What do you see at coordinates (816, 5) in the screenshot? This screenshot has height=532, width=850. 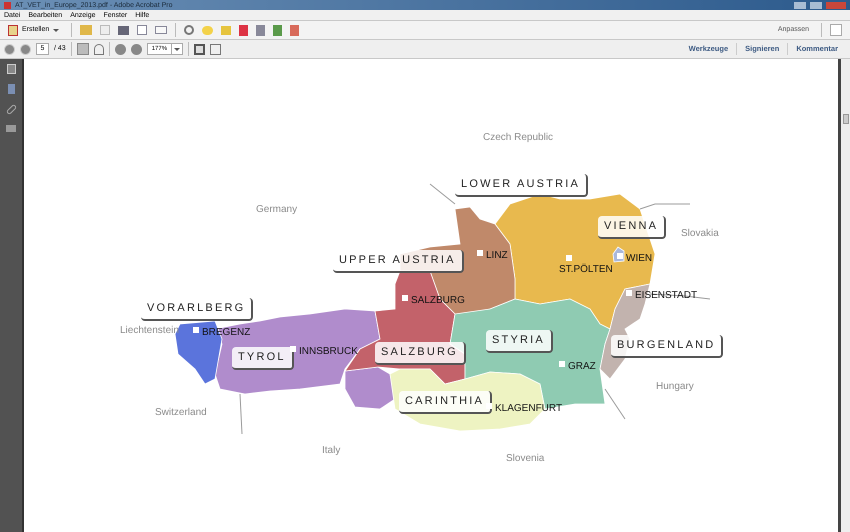 I see `maximize-button` at bounding box center [816, 5].